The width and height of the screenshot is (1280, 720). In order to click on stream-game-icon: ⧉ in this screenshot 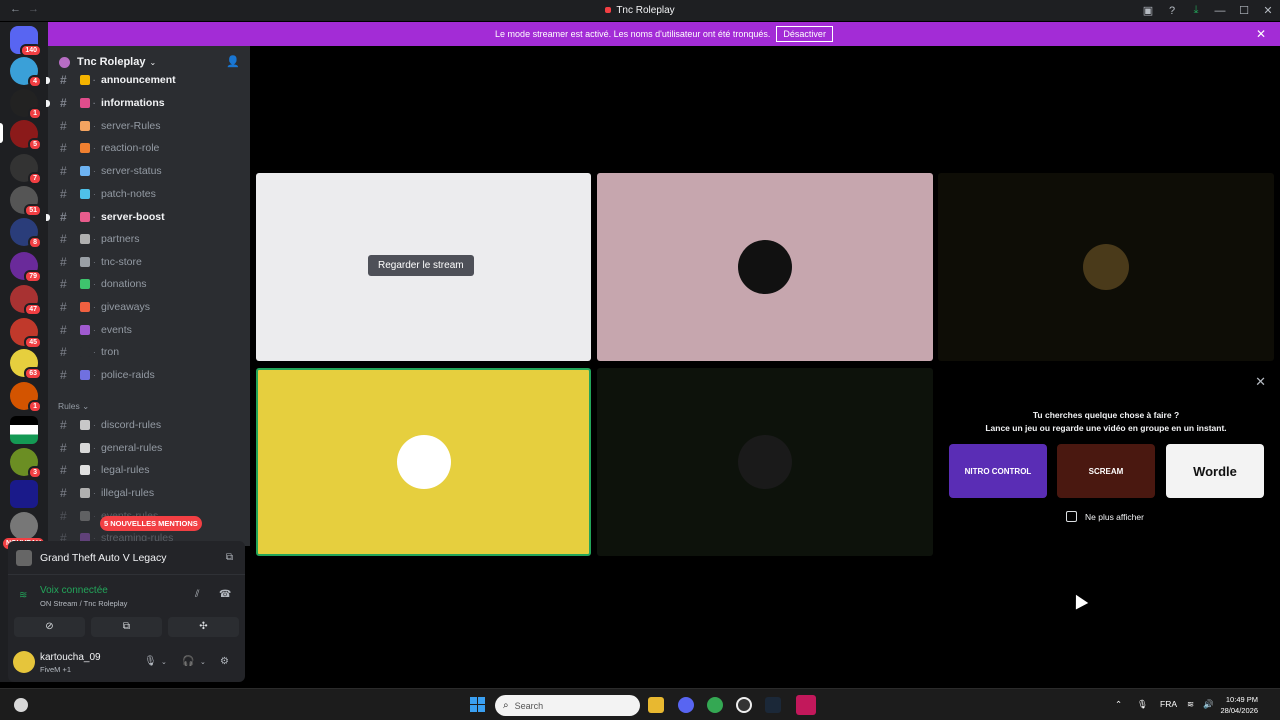, I will do `click(229, 557)`.